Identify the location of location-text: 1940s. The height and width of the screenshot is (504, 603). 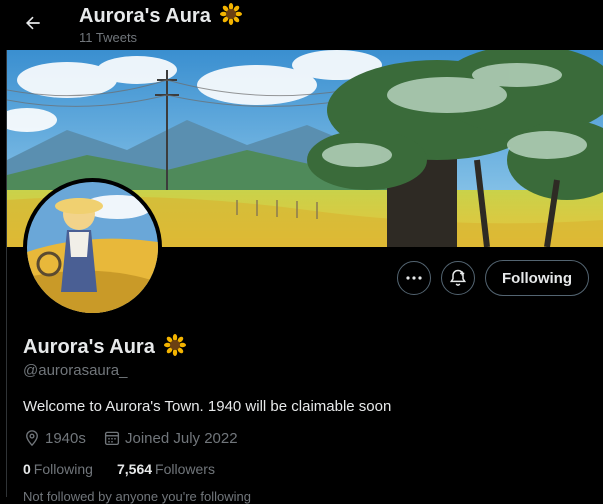
(65, 438).